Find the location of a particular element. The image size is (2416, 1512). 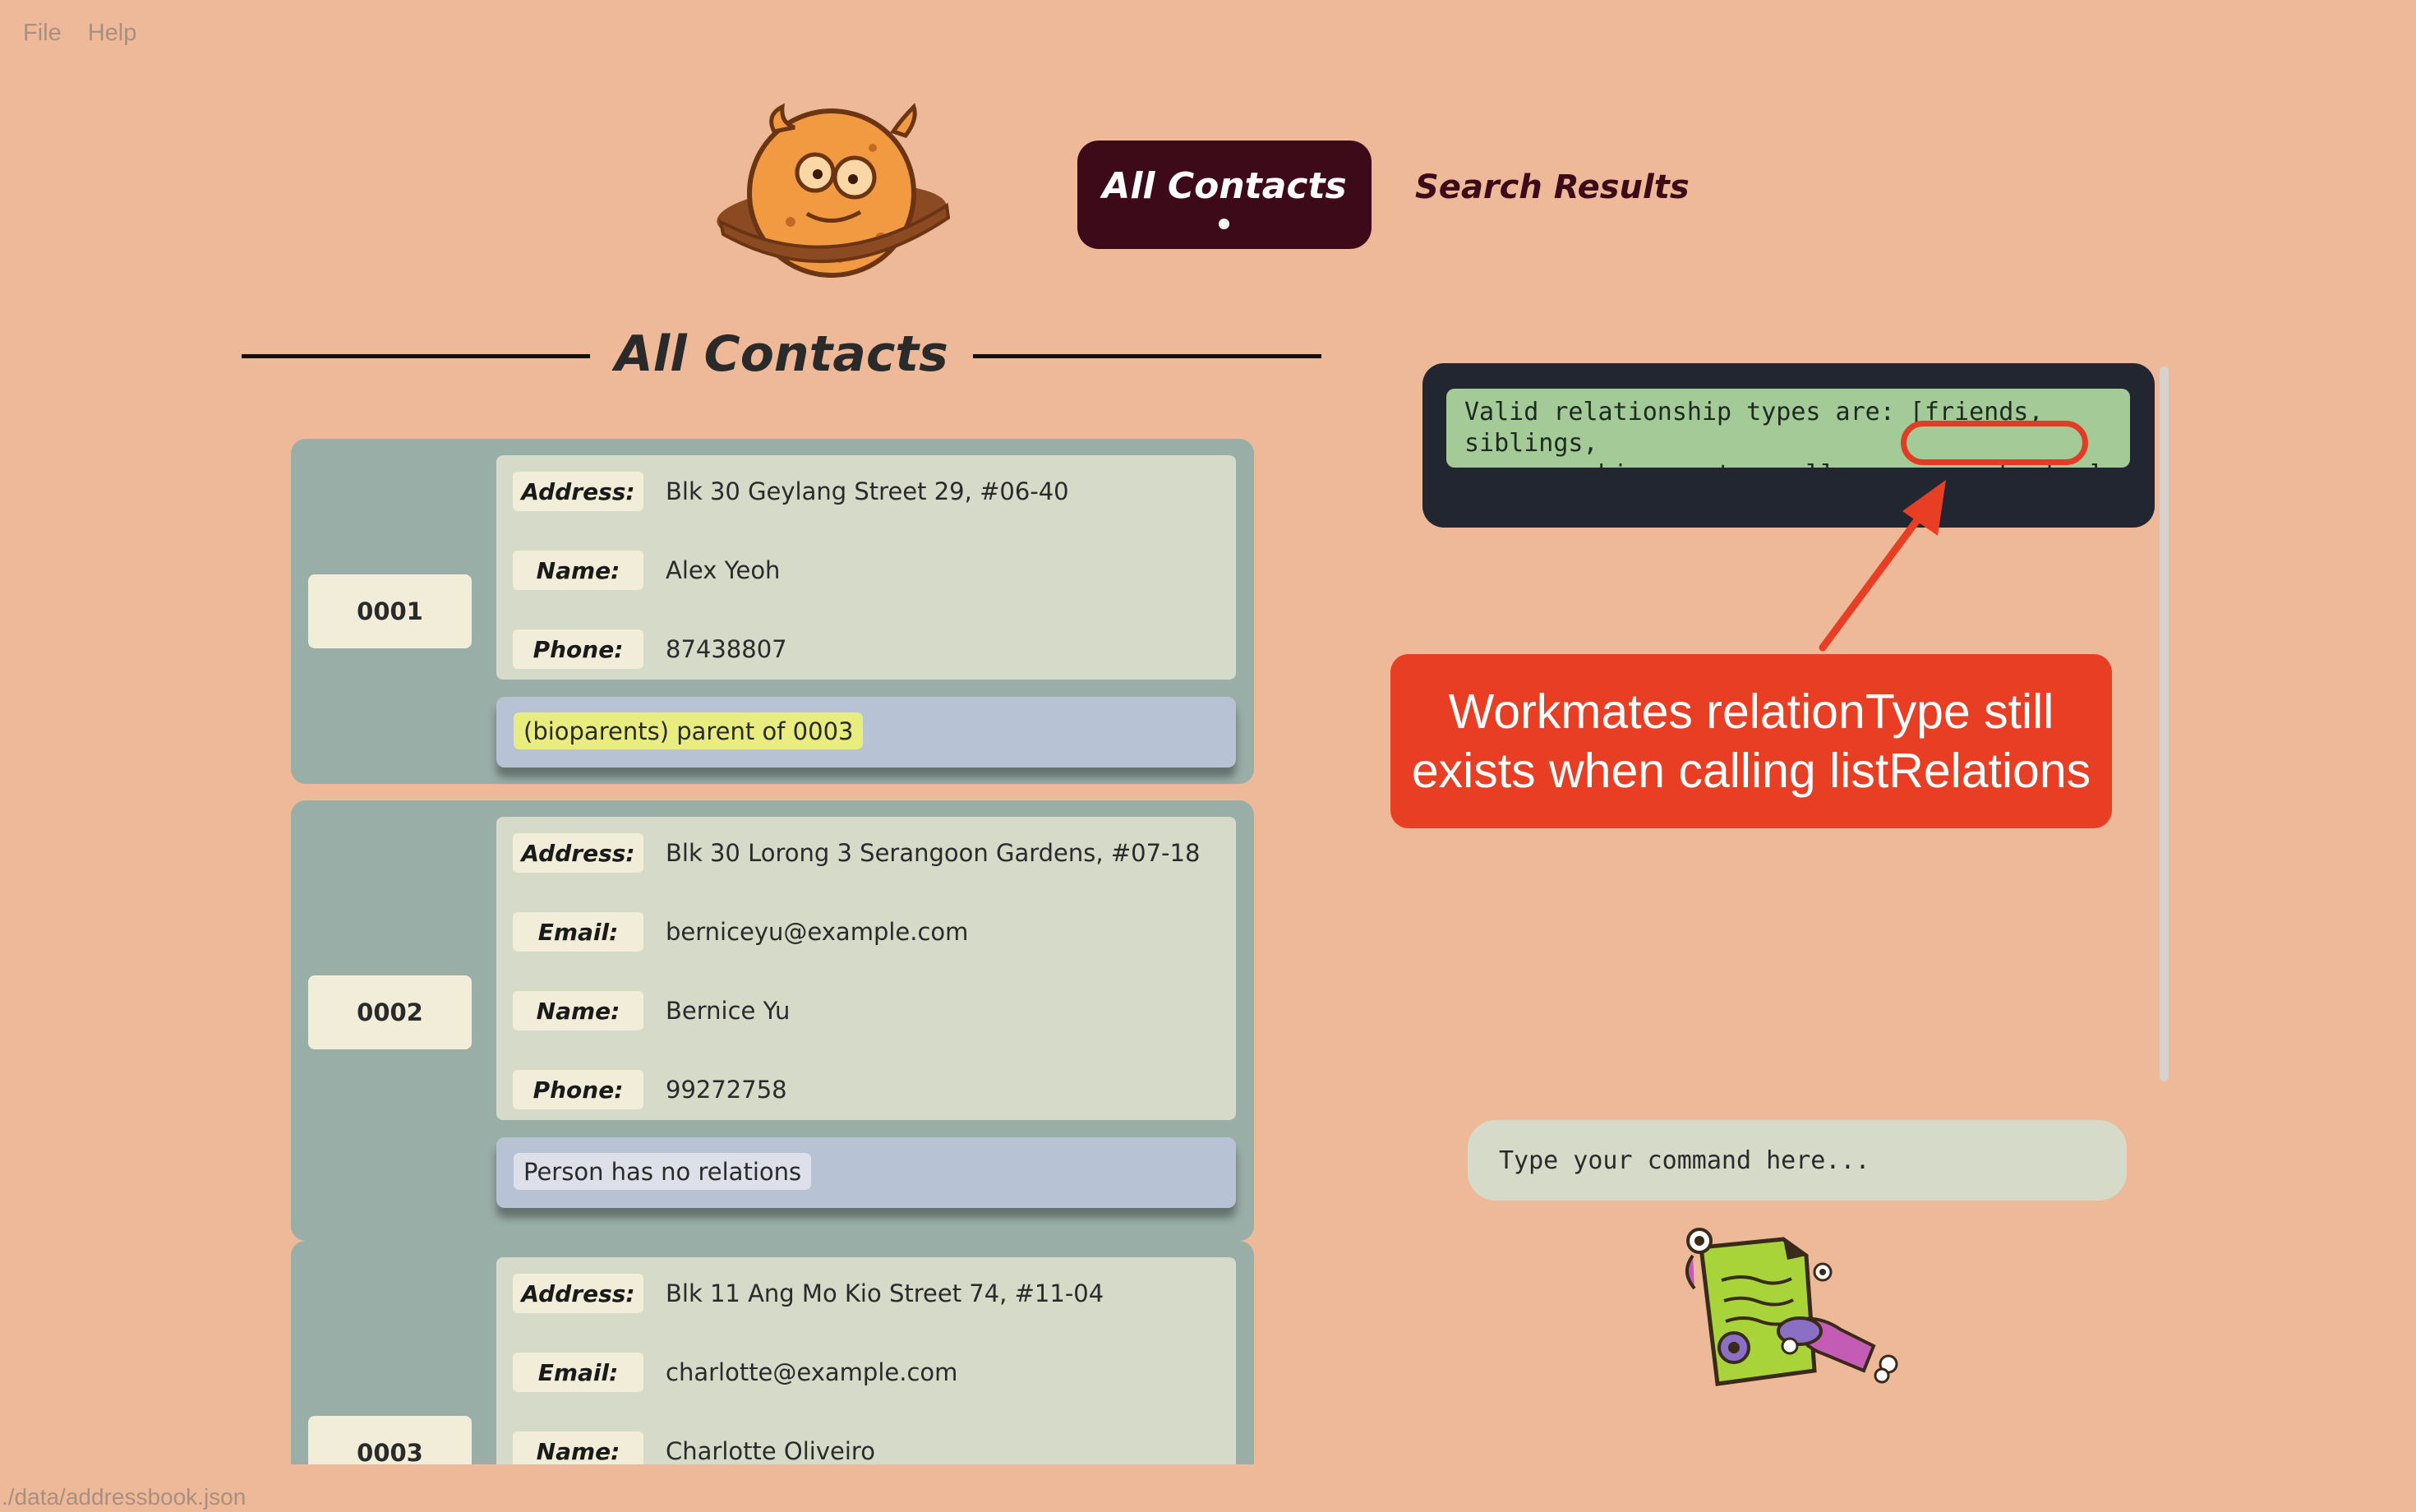

contact-id-badge: 0002 is located at coordinates (390, 1012).